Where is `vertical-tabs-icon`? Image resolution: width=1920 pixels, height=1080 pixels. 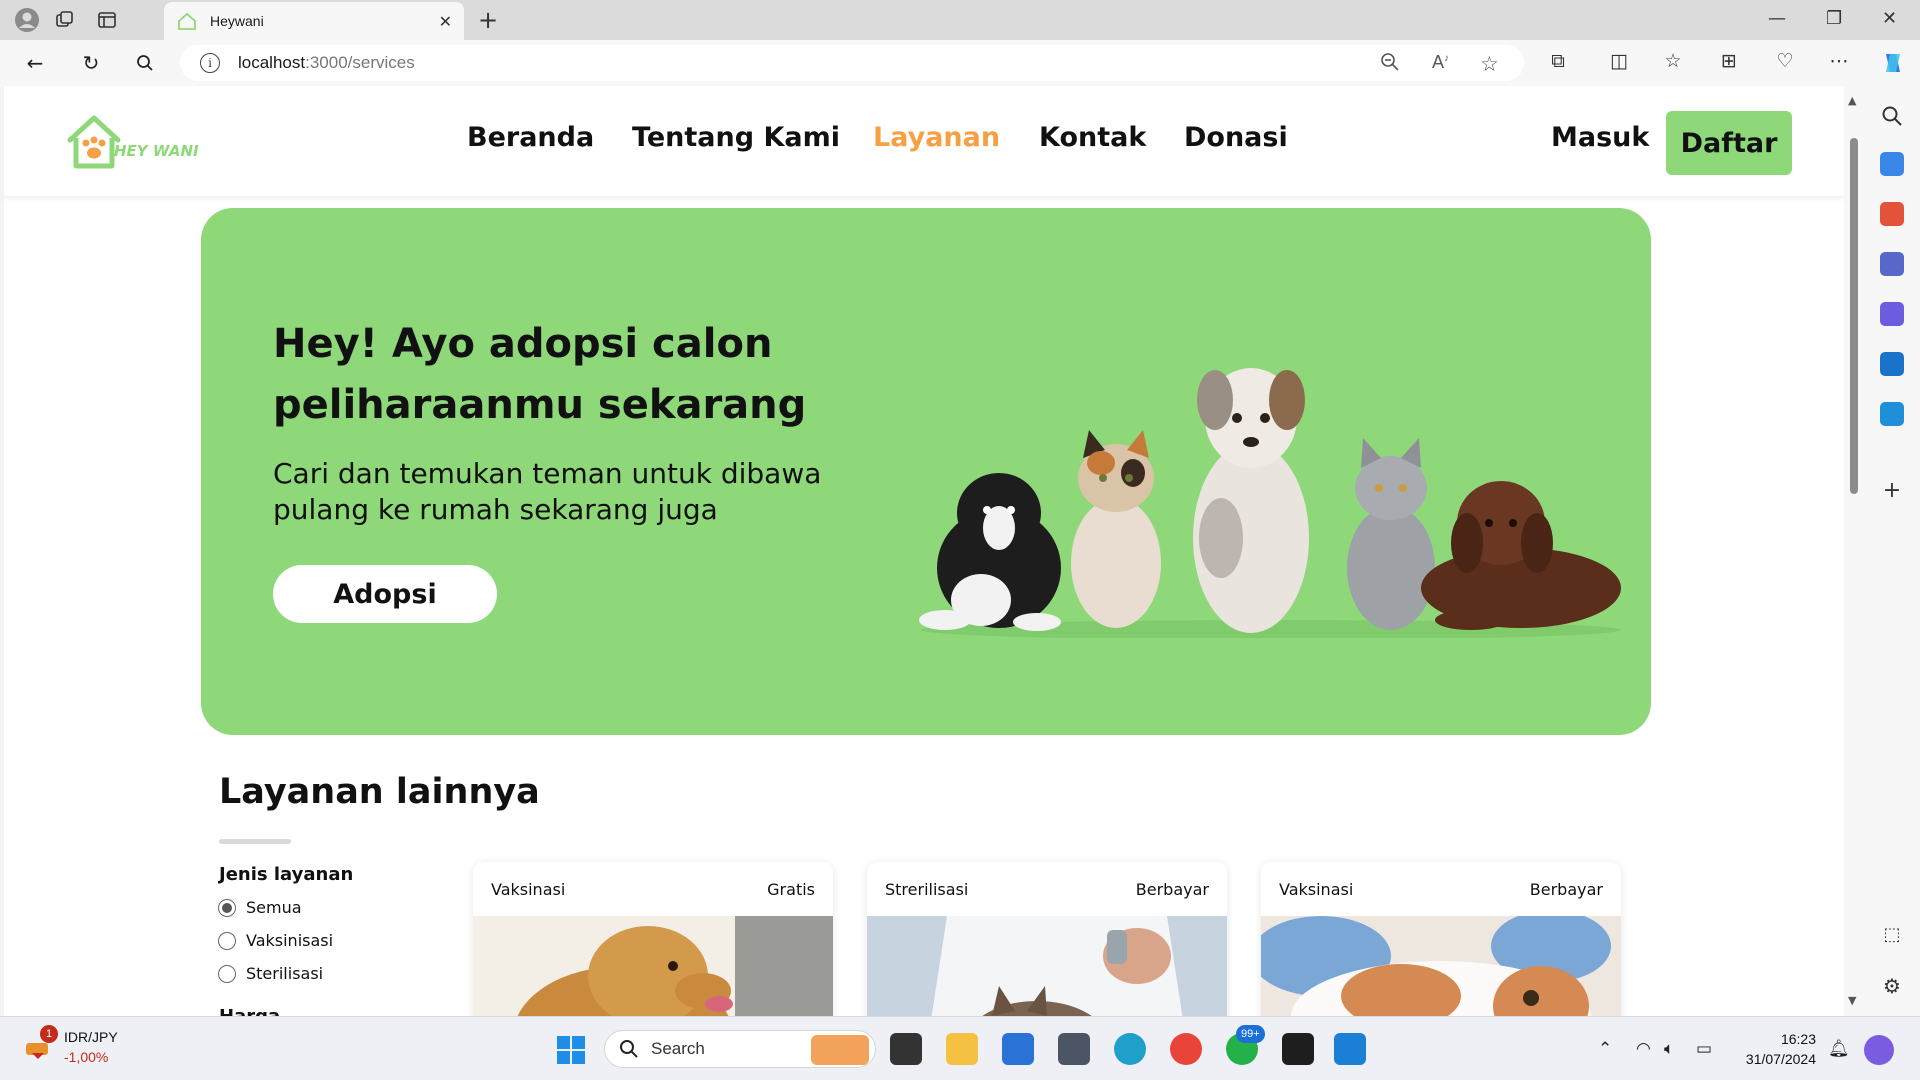 vertical-tabs-icon is located at coordinates (107, 20).